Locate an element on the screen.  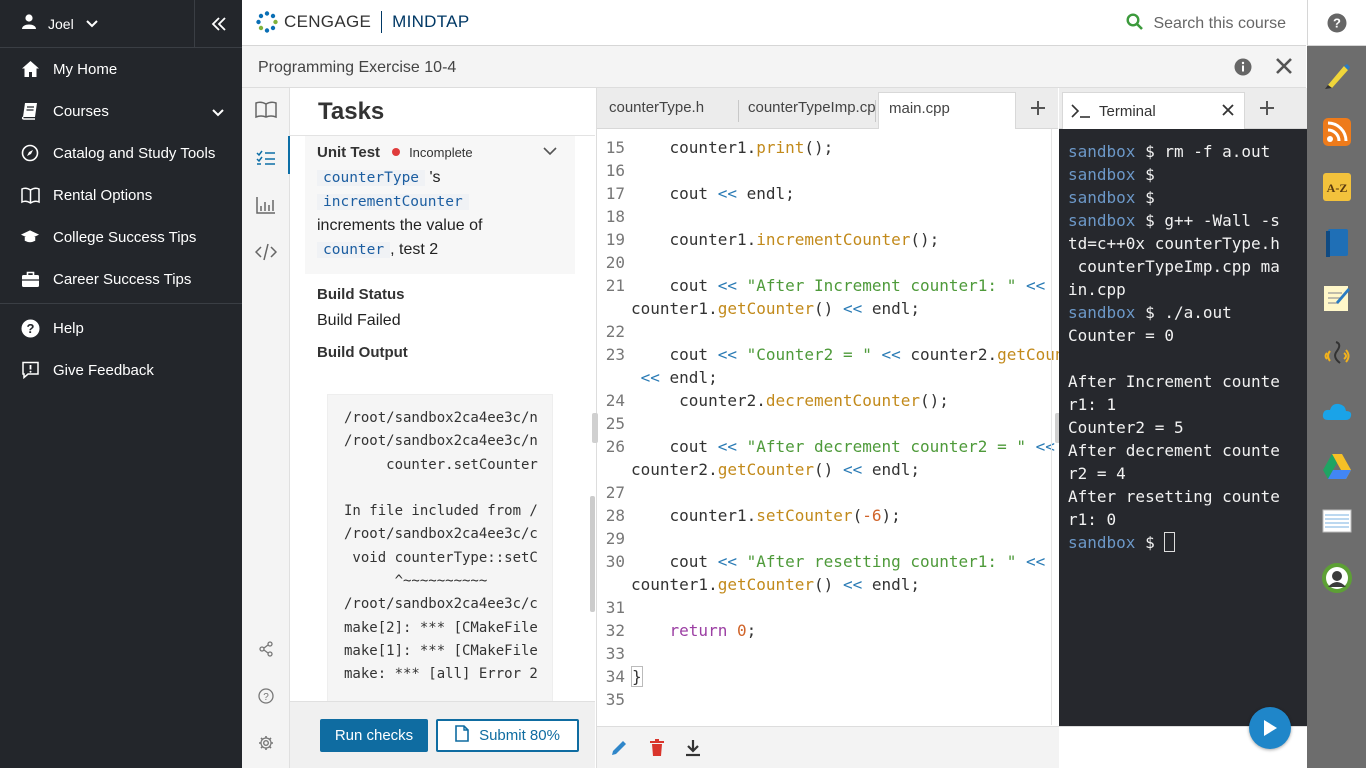
new-file-button is located at coordinates (1038, 108).